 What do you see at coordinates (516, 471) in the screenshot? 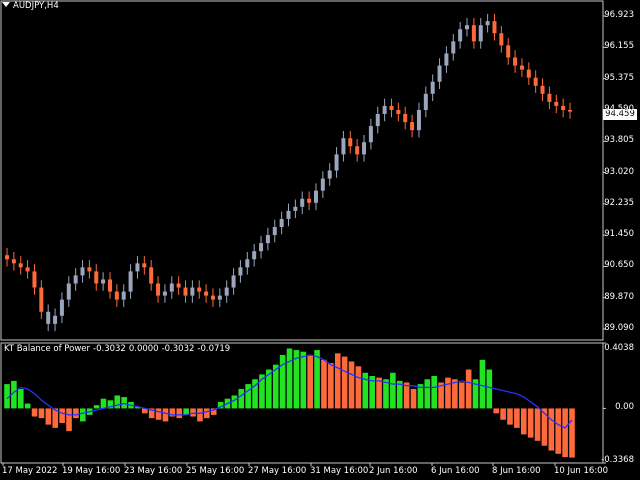
I see `time-tick-label: 8 Jun 16:00` at bounding box center [516, 471].